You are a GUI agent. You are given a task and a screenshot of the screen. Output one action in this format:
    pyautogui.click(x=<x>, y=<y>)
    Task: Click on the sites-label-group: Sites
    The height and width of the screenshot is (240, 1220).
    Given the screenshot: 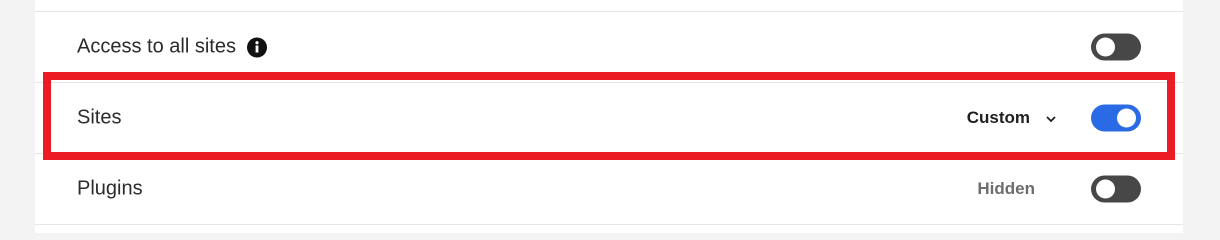 What is the action you would take?
    pyautogui.click(x=99, y=118)
    